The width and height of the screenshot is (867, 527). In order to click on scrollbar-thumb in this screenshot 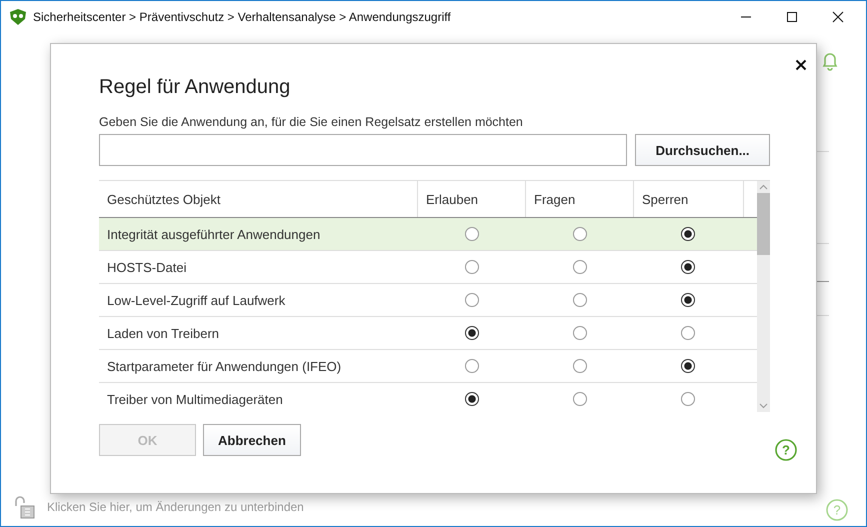, I will do `click(763, 224)`.